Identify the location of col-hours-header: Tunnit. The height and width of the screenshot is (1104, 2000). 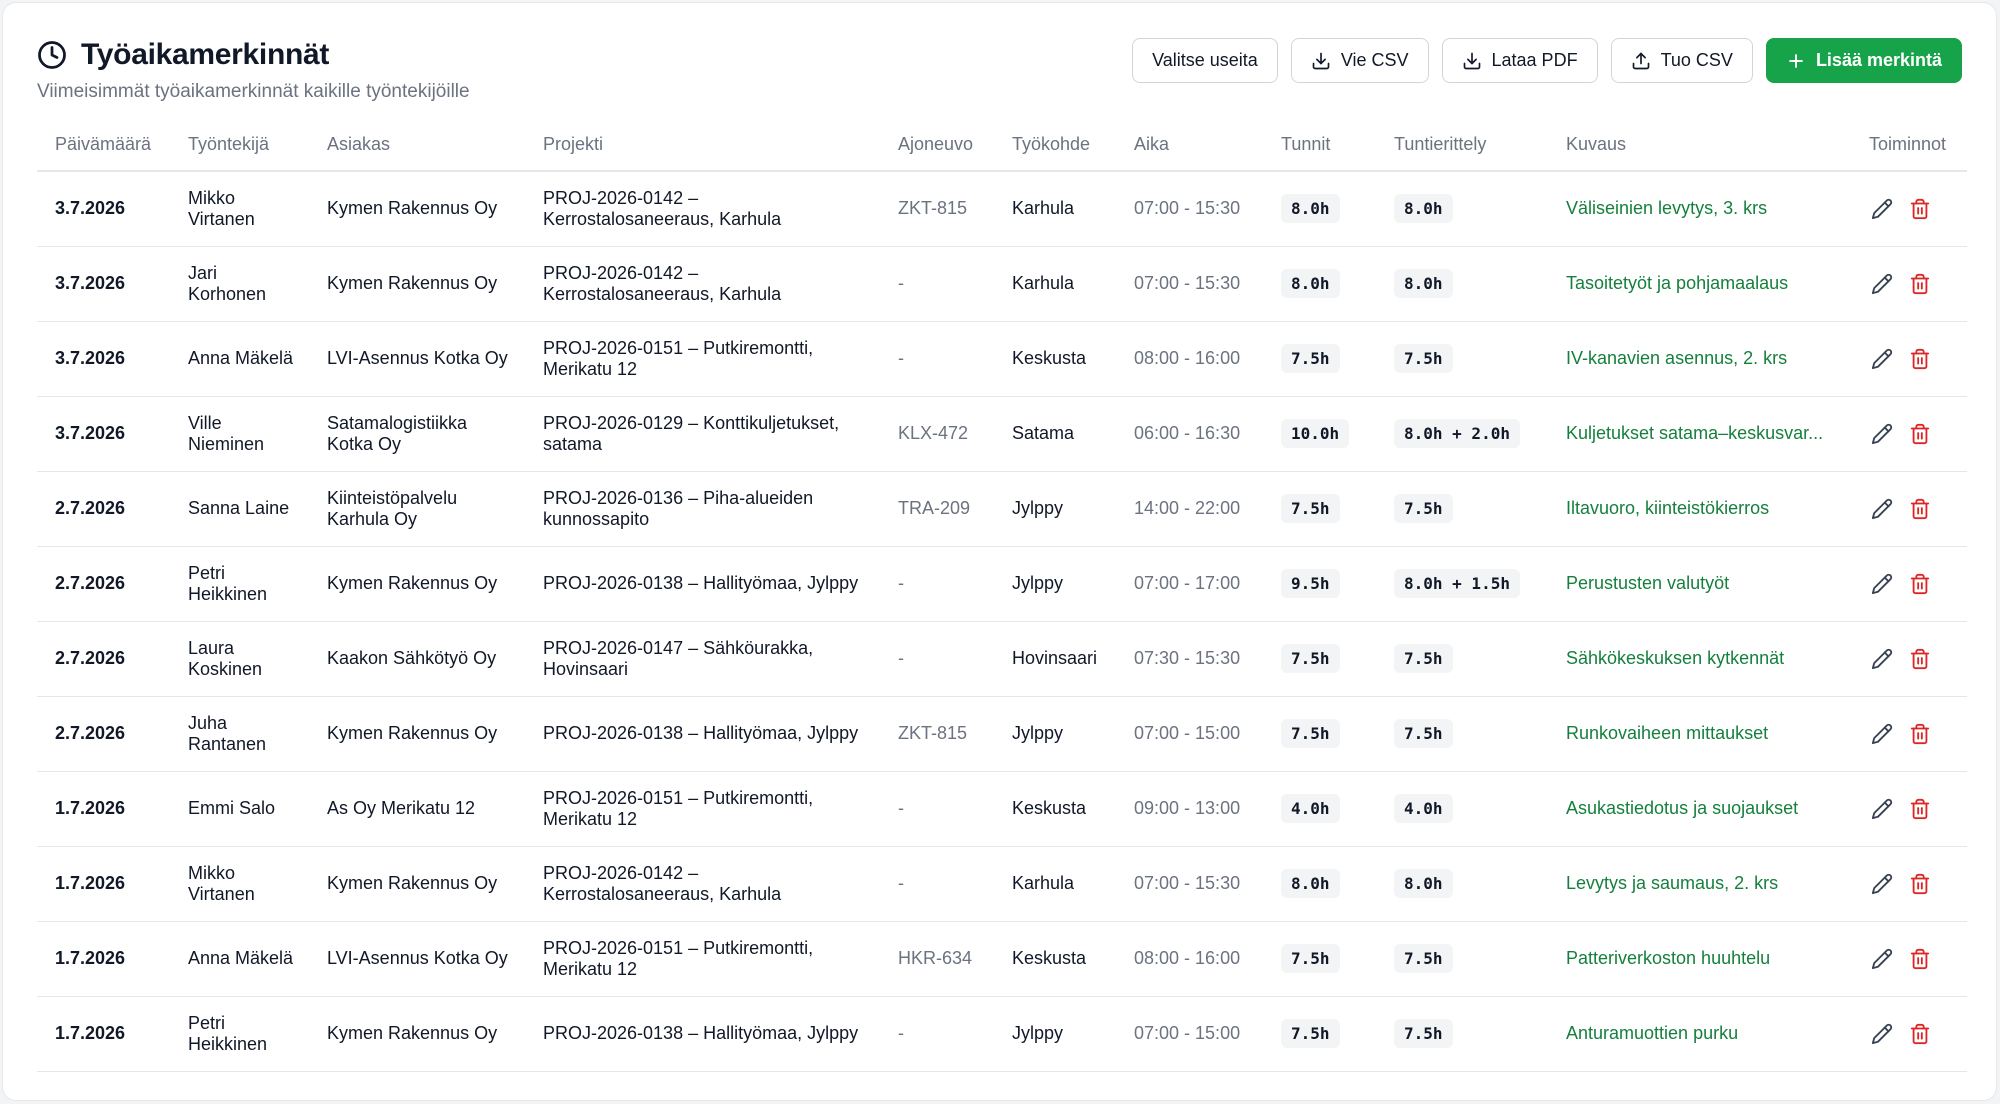
(1319, 145).